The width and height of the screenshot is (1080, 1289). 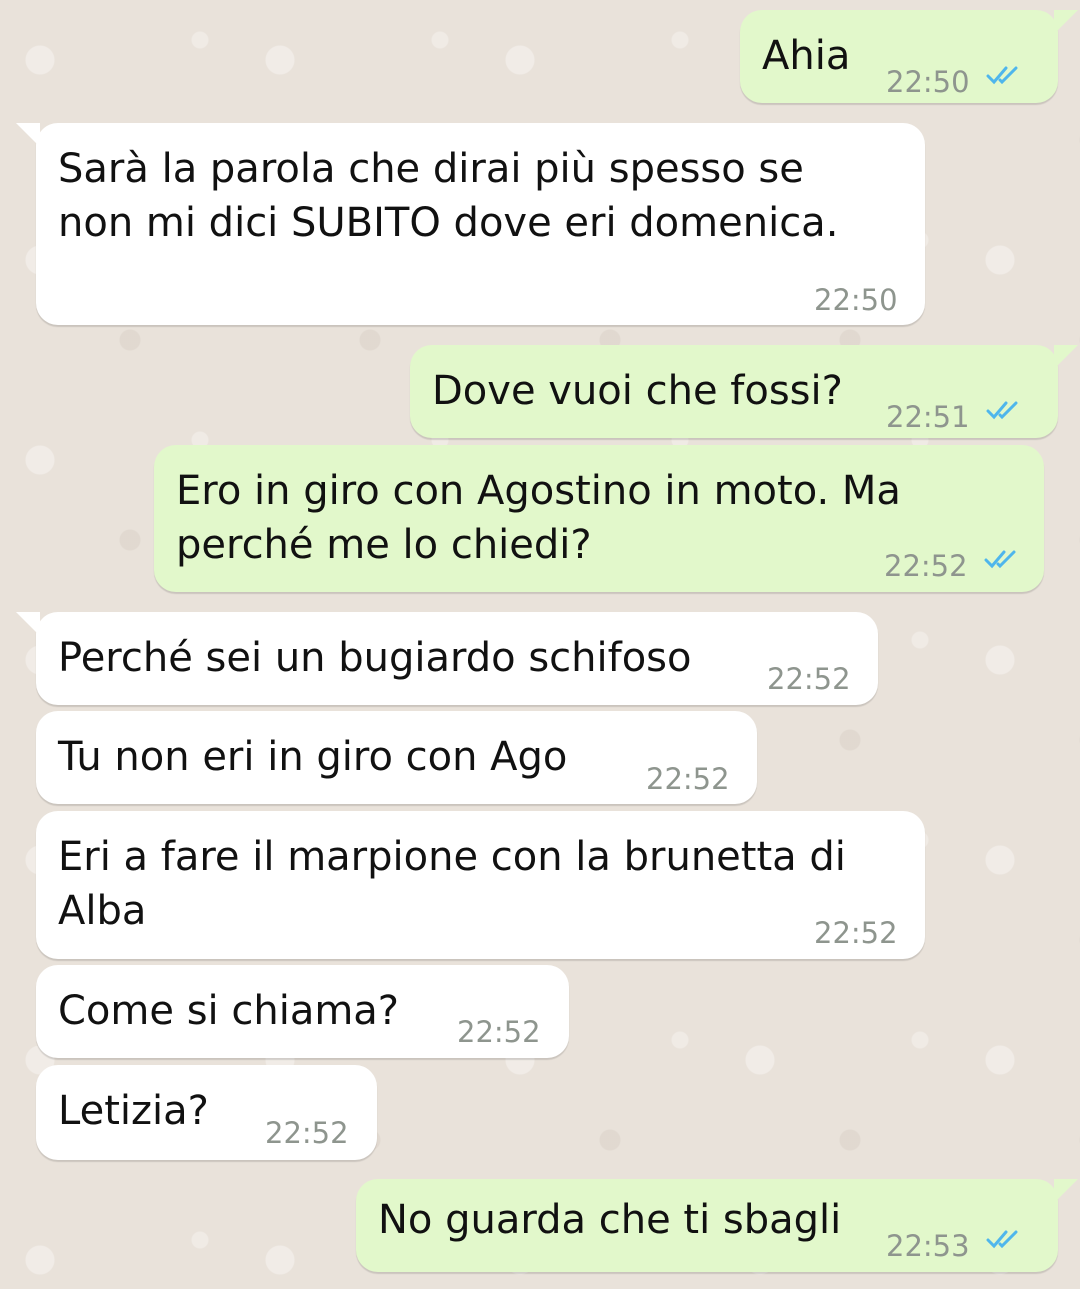 What do you see at coordinates (384, 545) in the screenshot?
I see `message-text: perché me lo chiedi?` at bounding box center [384, 545].